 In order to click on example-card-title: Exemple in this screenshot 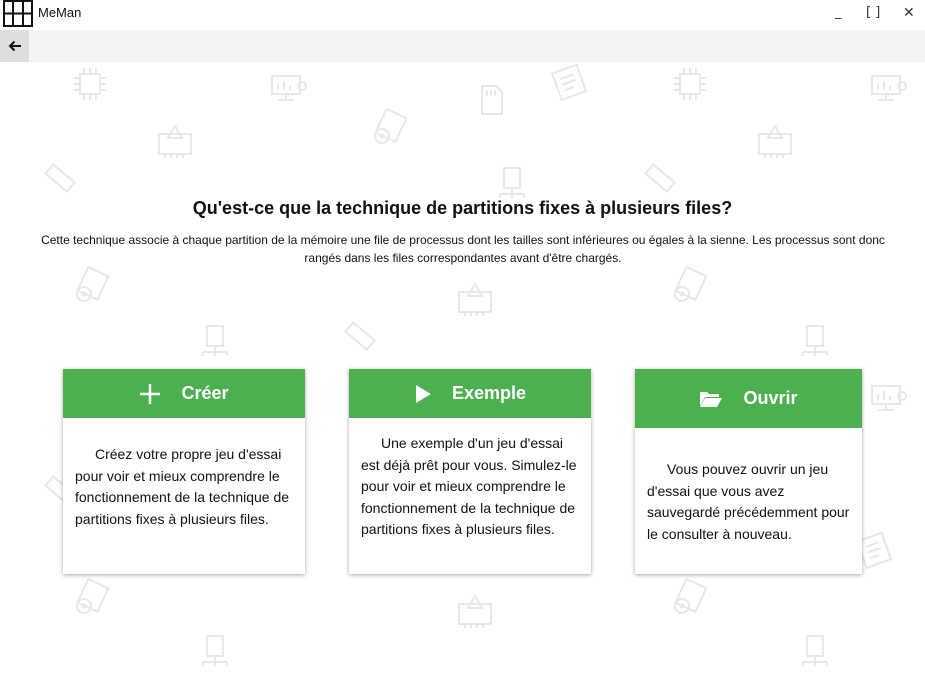, I will do `click(489, 393)`.